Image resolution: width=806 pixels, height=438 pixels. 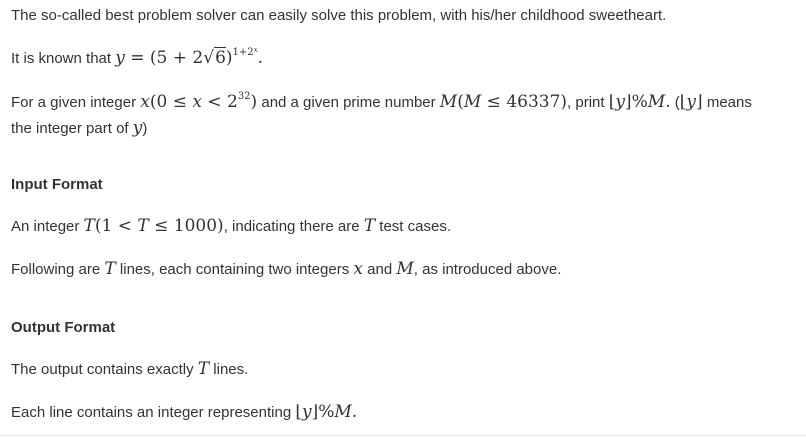 What do you see at coordinates (130, 369) in the screenshot?
I see `output-line-1: The output contains exactly T lines.` at bounding box center [130, 369].